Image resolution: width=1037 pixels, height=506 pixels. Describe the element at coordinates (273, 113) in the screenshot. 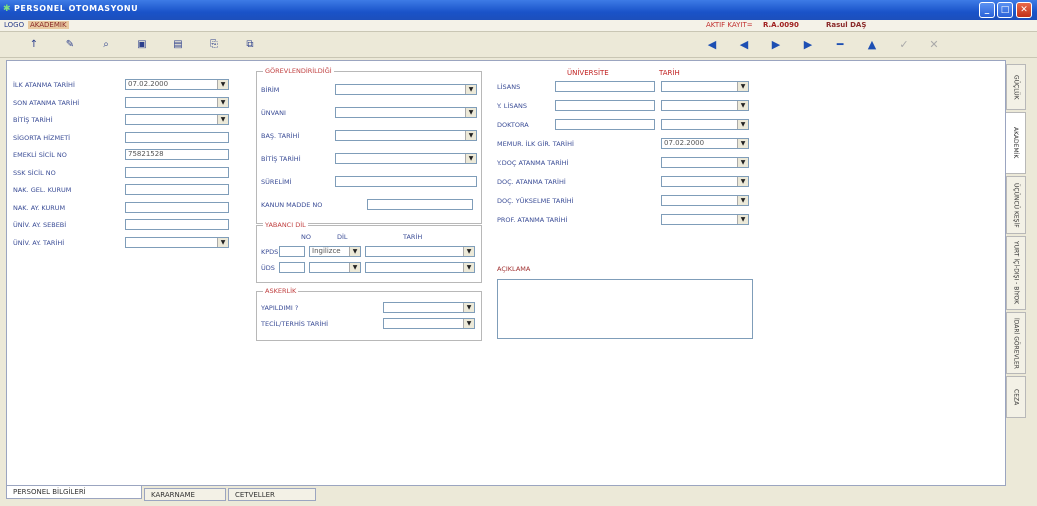

I see `gorev-label: ÜNVANI` at that location.